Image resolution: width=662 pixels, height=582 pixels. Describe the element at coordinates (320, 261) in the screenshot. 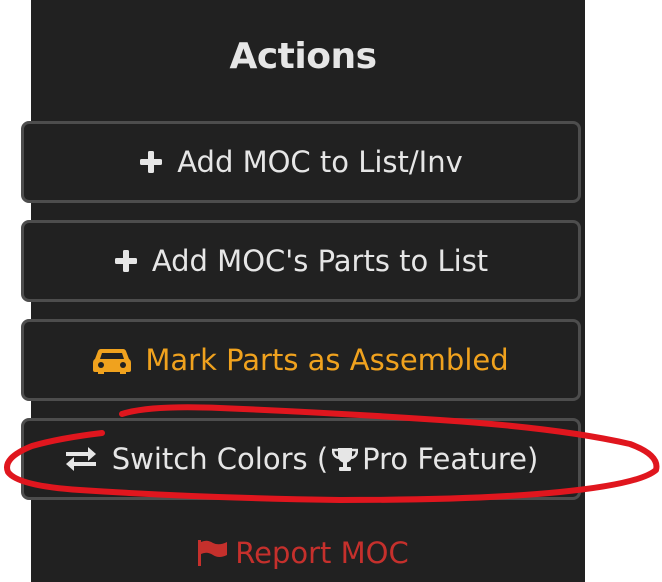

I see `button-label: Add MOC's Parts to List` at that location.